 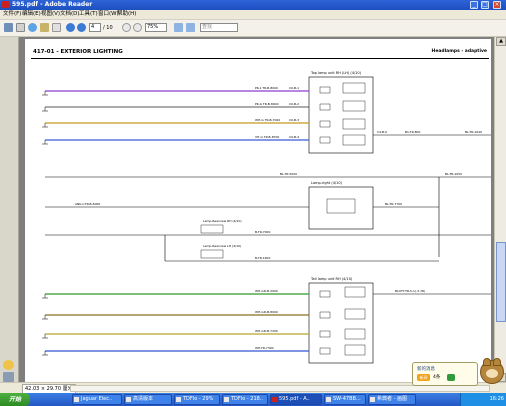 What do you see at coordinates (222, 246) in the screenshot?
I see `svg-text: Lamp-Rearview LH (4/10)` at bounding box center [222, 246].